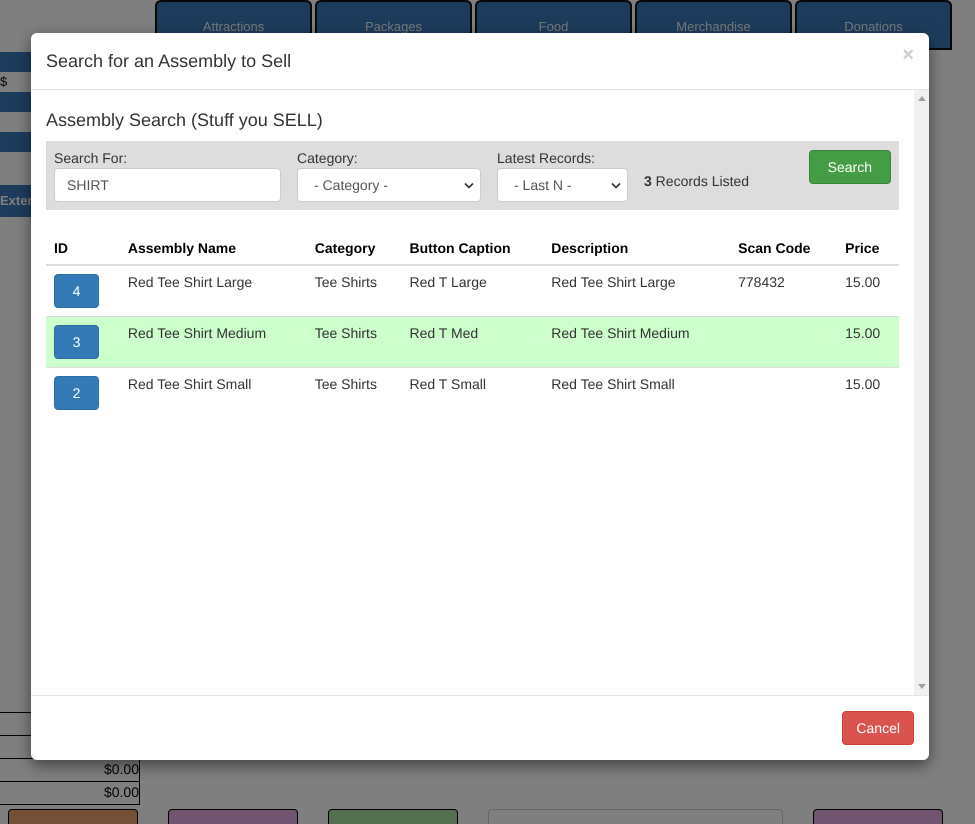 This screenshot has width=975, height=824. I want to click on column-header: Assembly Name, so click(213, 247).